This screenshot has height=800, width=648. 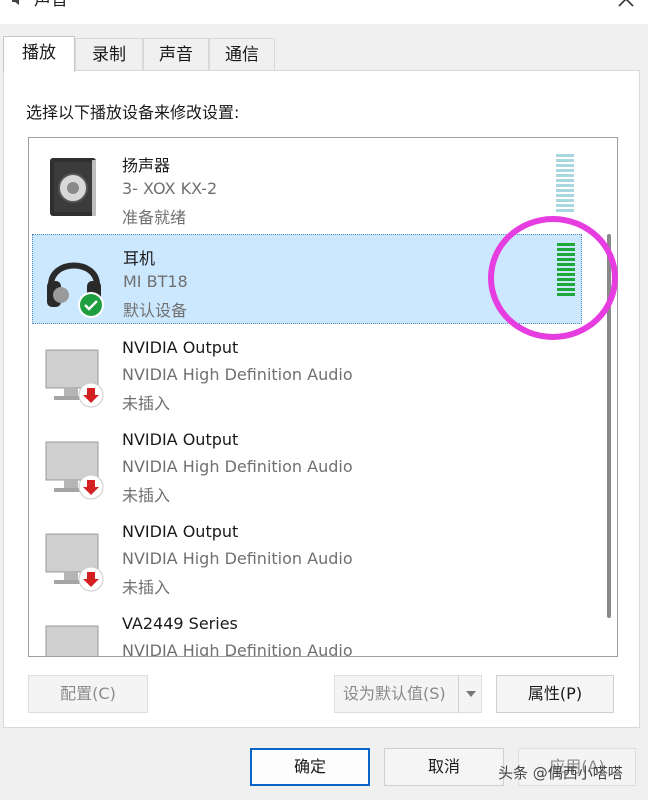 I want to click on speaker-title-icon, so click(x=15, y=2).